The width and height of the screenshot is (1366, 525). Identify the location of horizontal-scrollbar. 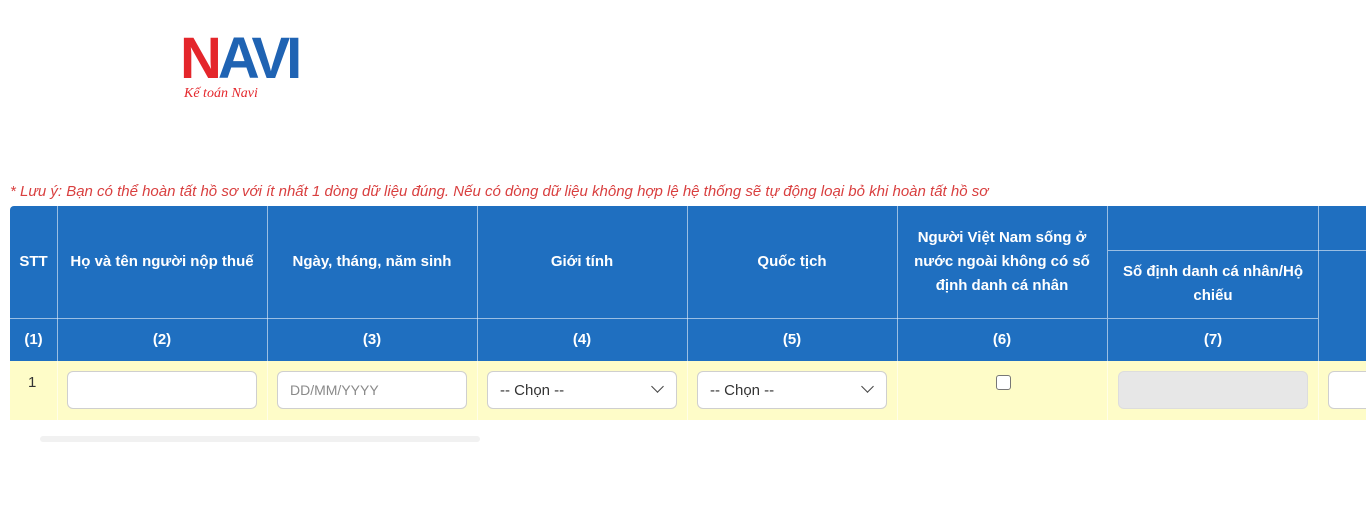
(260, 439).